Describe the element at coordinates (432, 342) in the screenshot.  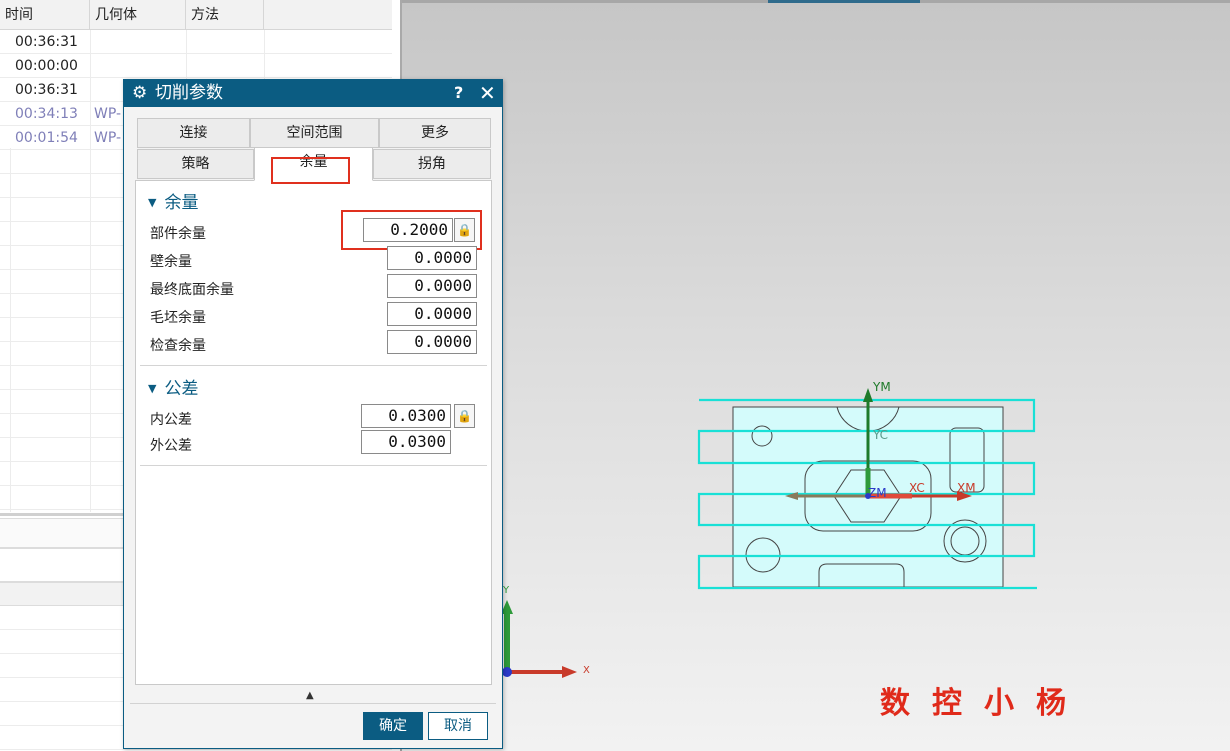
I see `check-stock-input: 0.0000` at that location.